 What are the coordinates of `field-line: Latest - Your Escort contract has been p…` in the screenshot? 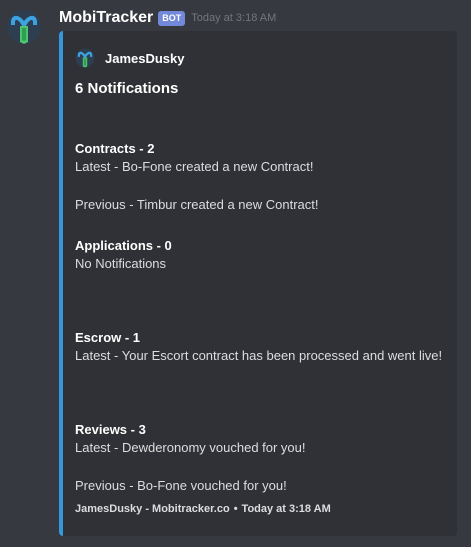 It's located at (259, 355).